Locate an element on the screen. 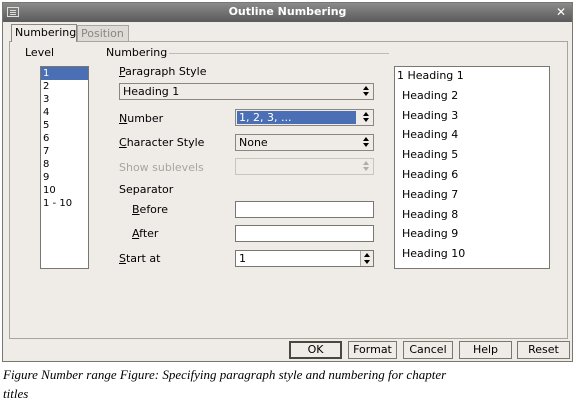 The height and width of the screenshot is (408, 577). level-item: 3 is located at coordinates (64, 99).